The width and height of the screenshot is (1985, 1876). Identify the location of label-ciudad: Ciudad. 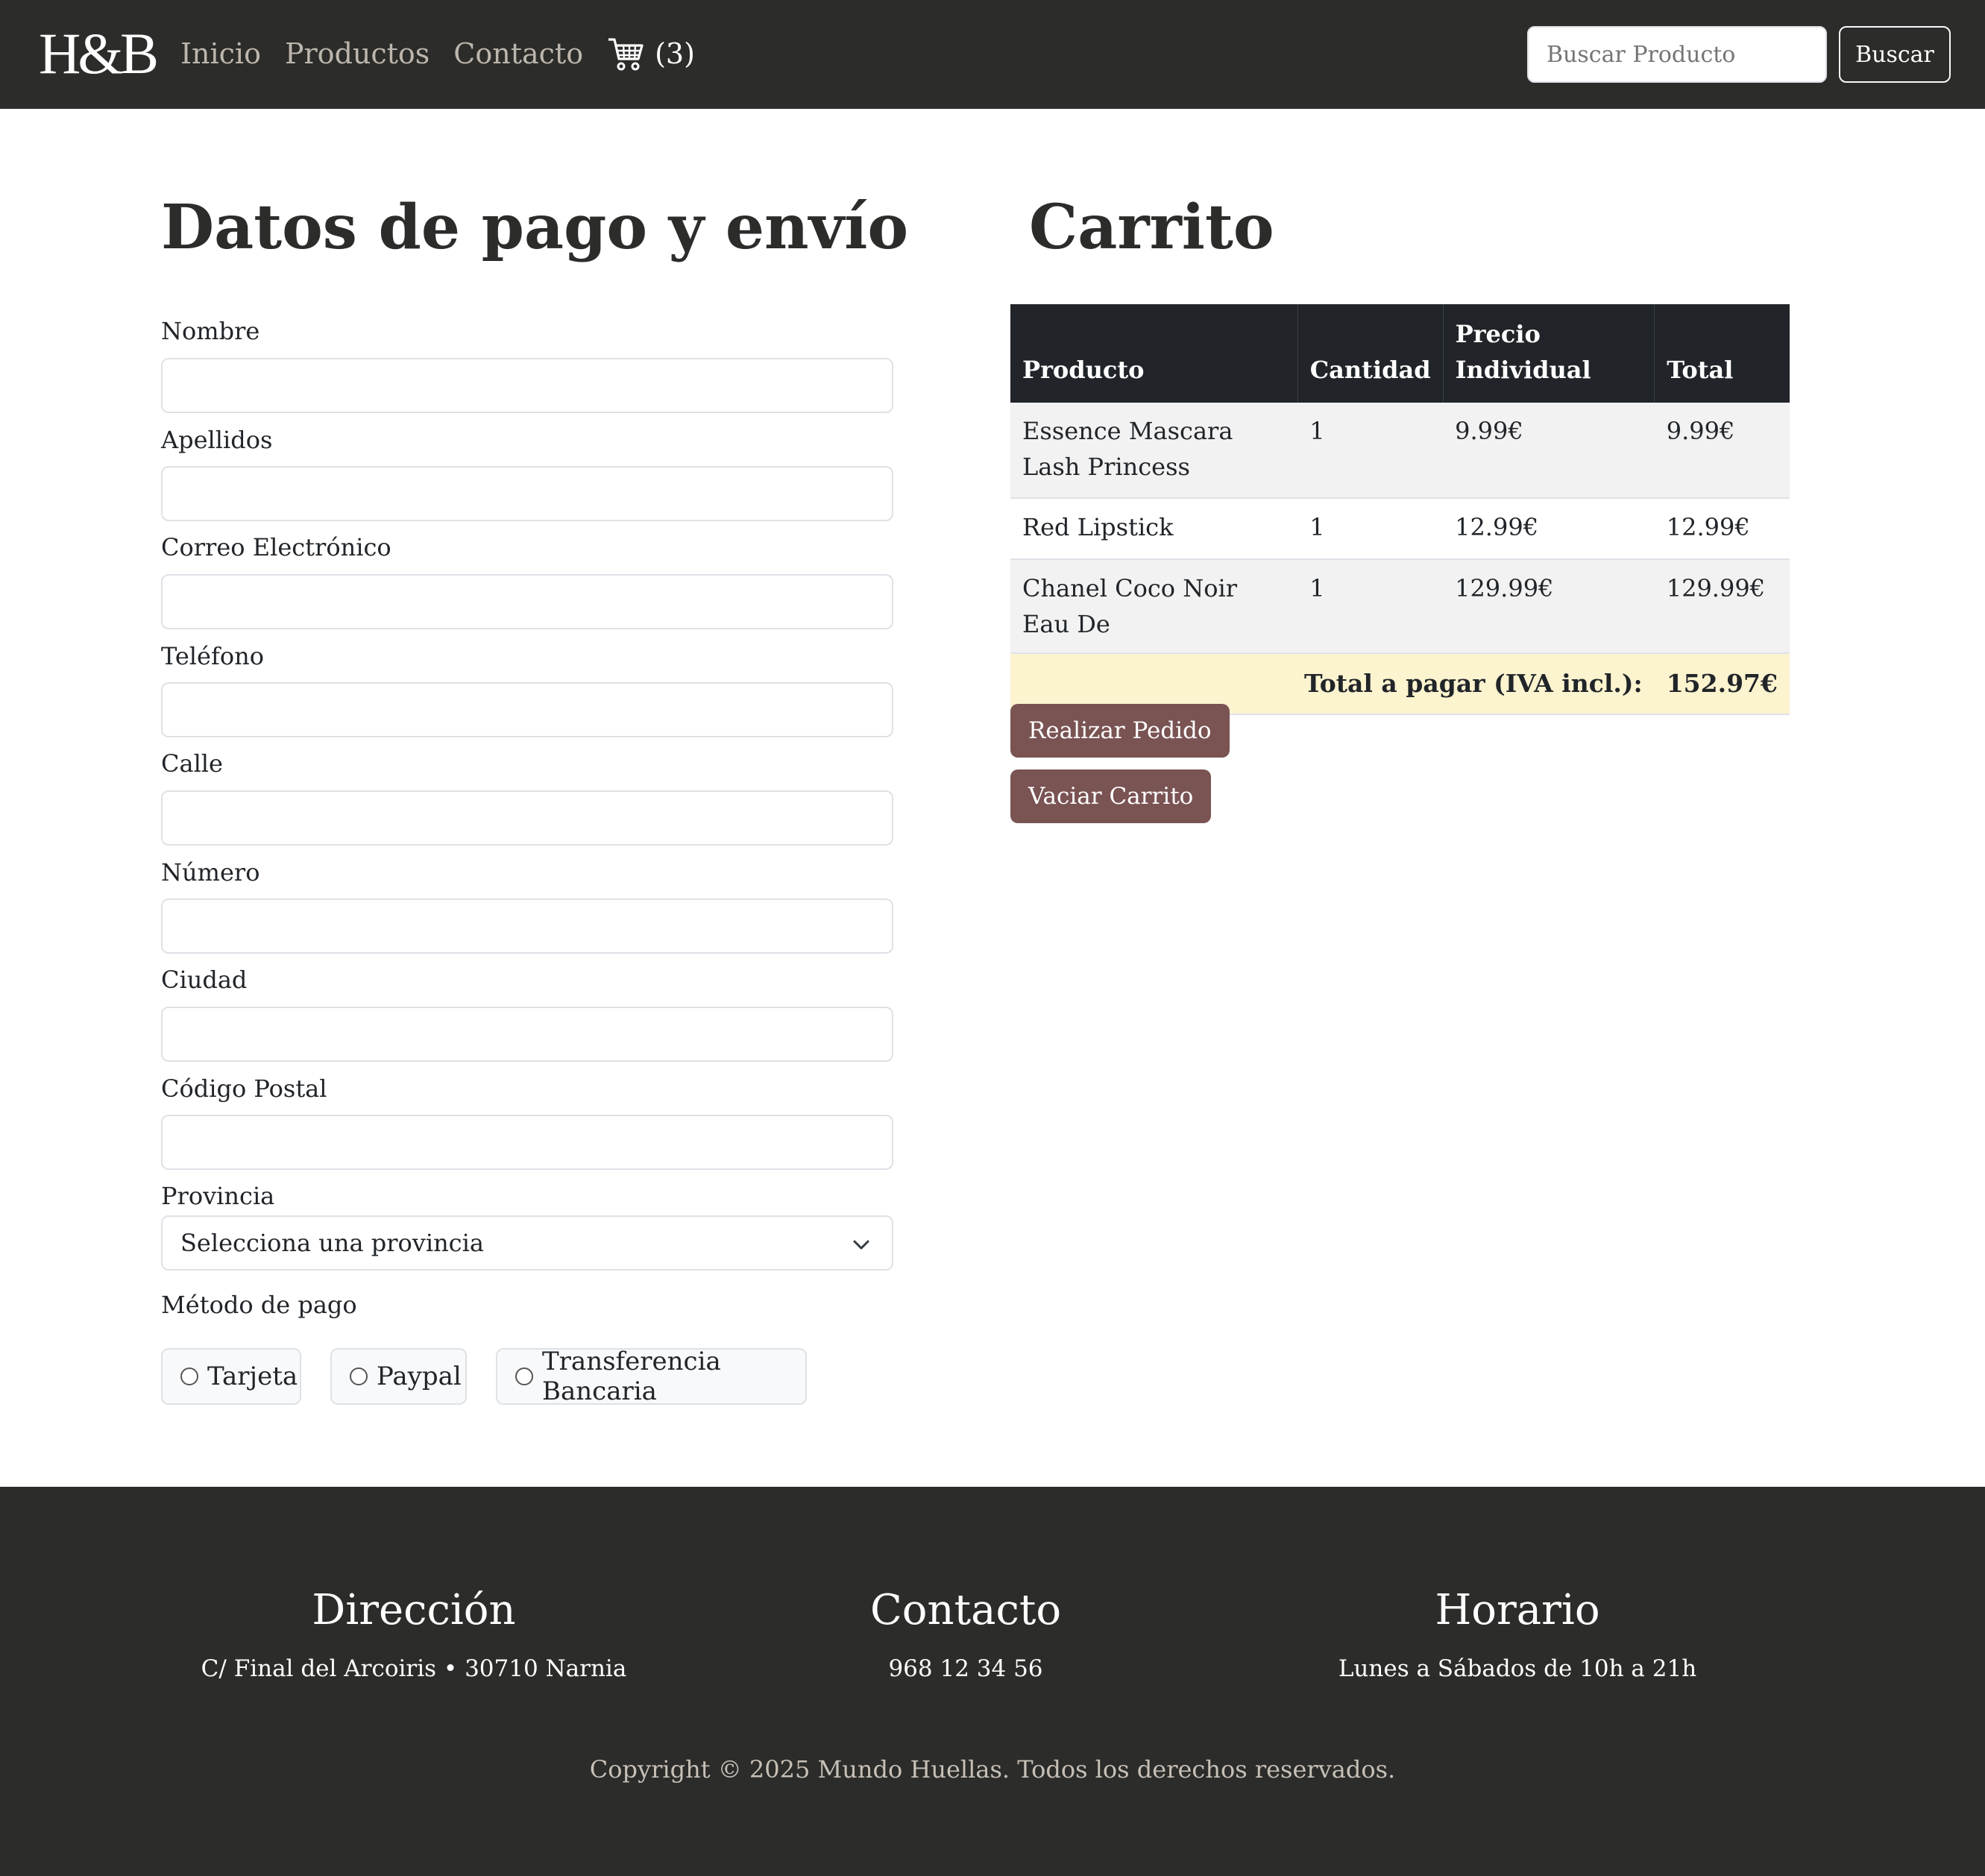
(204, 980).